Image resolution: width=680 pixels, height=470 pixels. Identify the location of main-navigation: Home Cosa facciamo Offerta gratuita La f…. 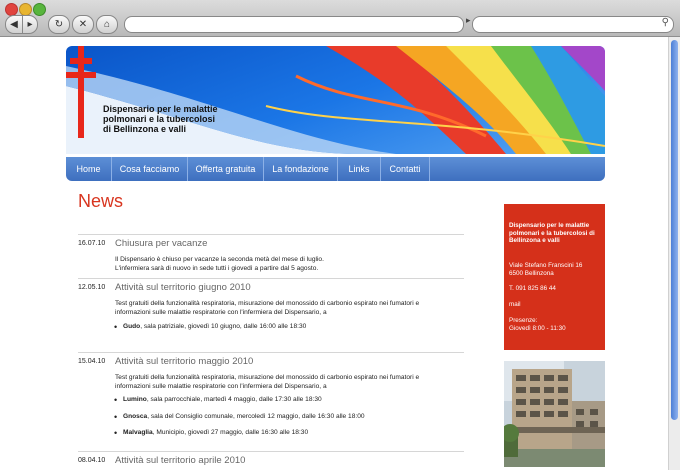
(335, 169).